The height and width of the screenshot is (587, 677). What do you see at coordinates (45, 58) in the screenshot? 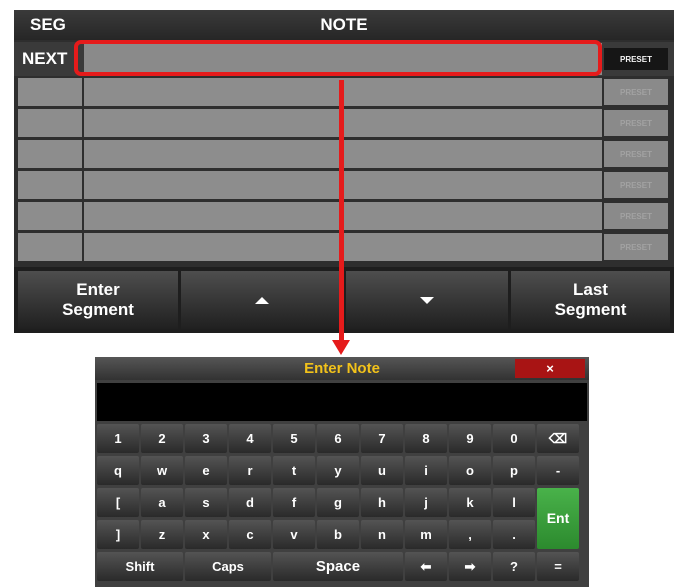
I see `next-label: NEXT` at bounding box center [45, 58].